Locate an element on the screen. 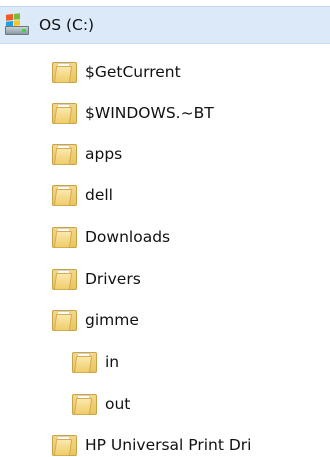  tree-item-hp-universal-print-driver: HP Universal Print Dri is located at coordinates (126, 442).